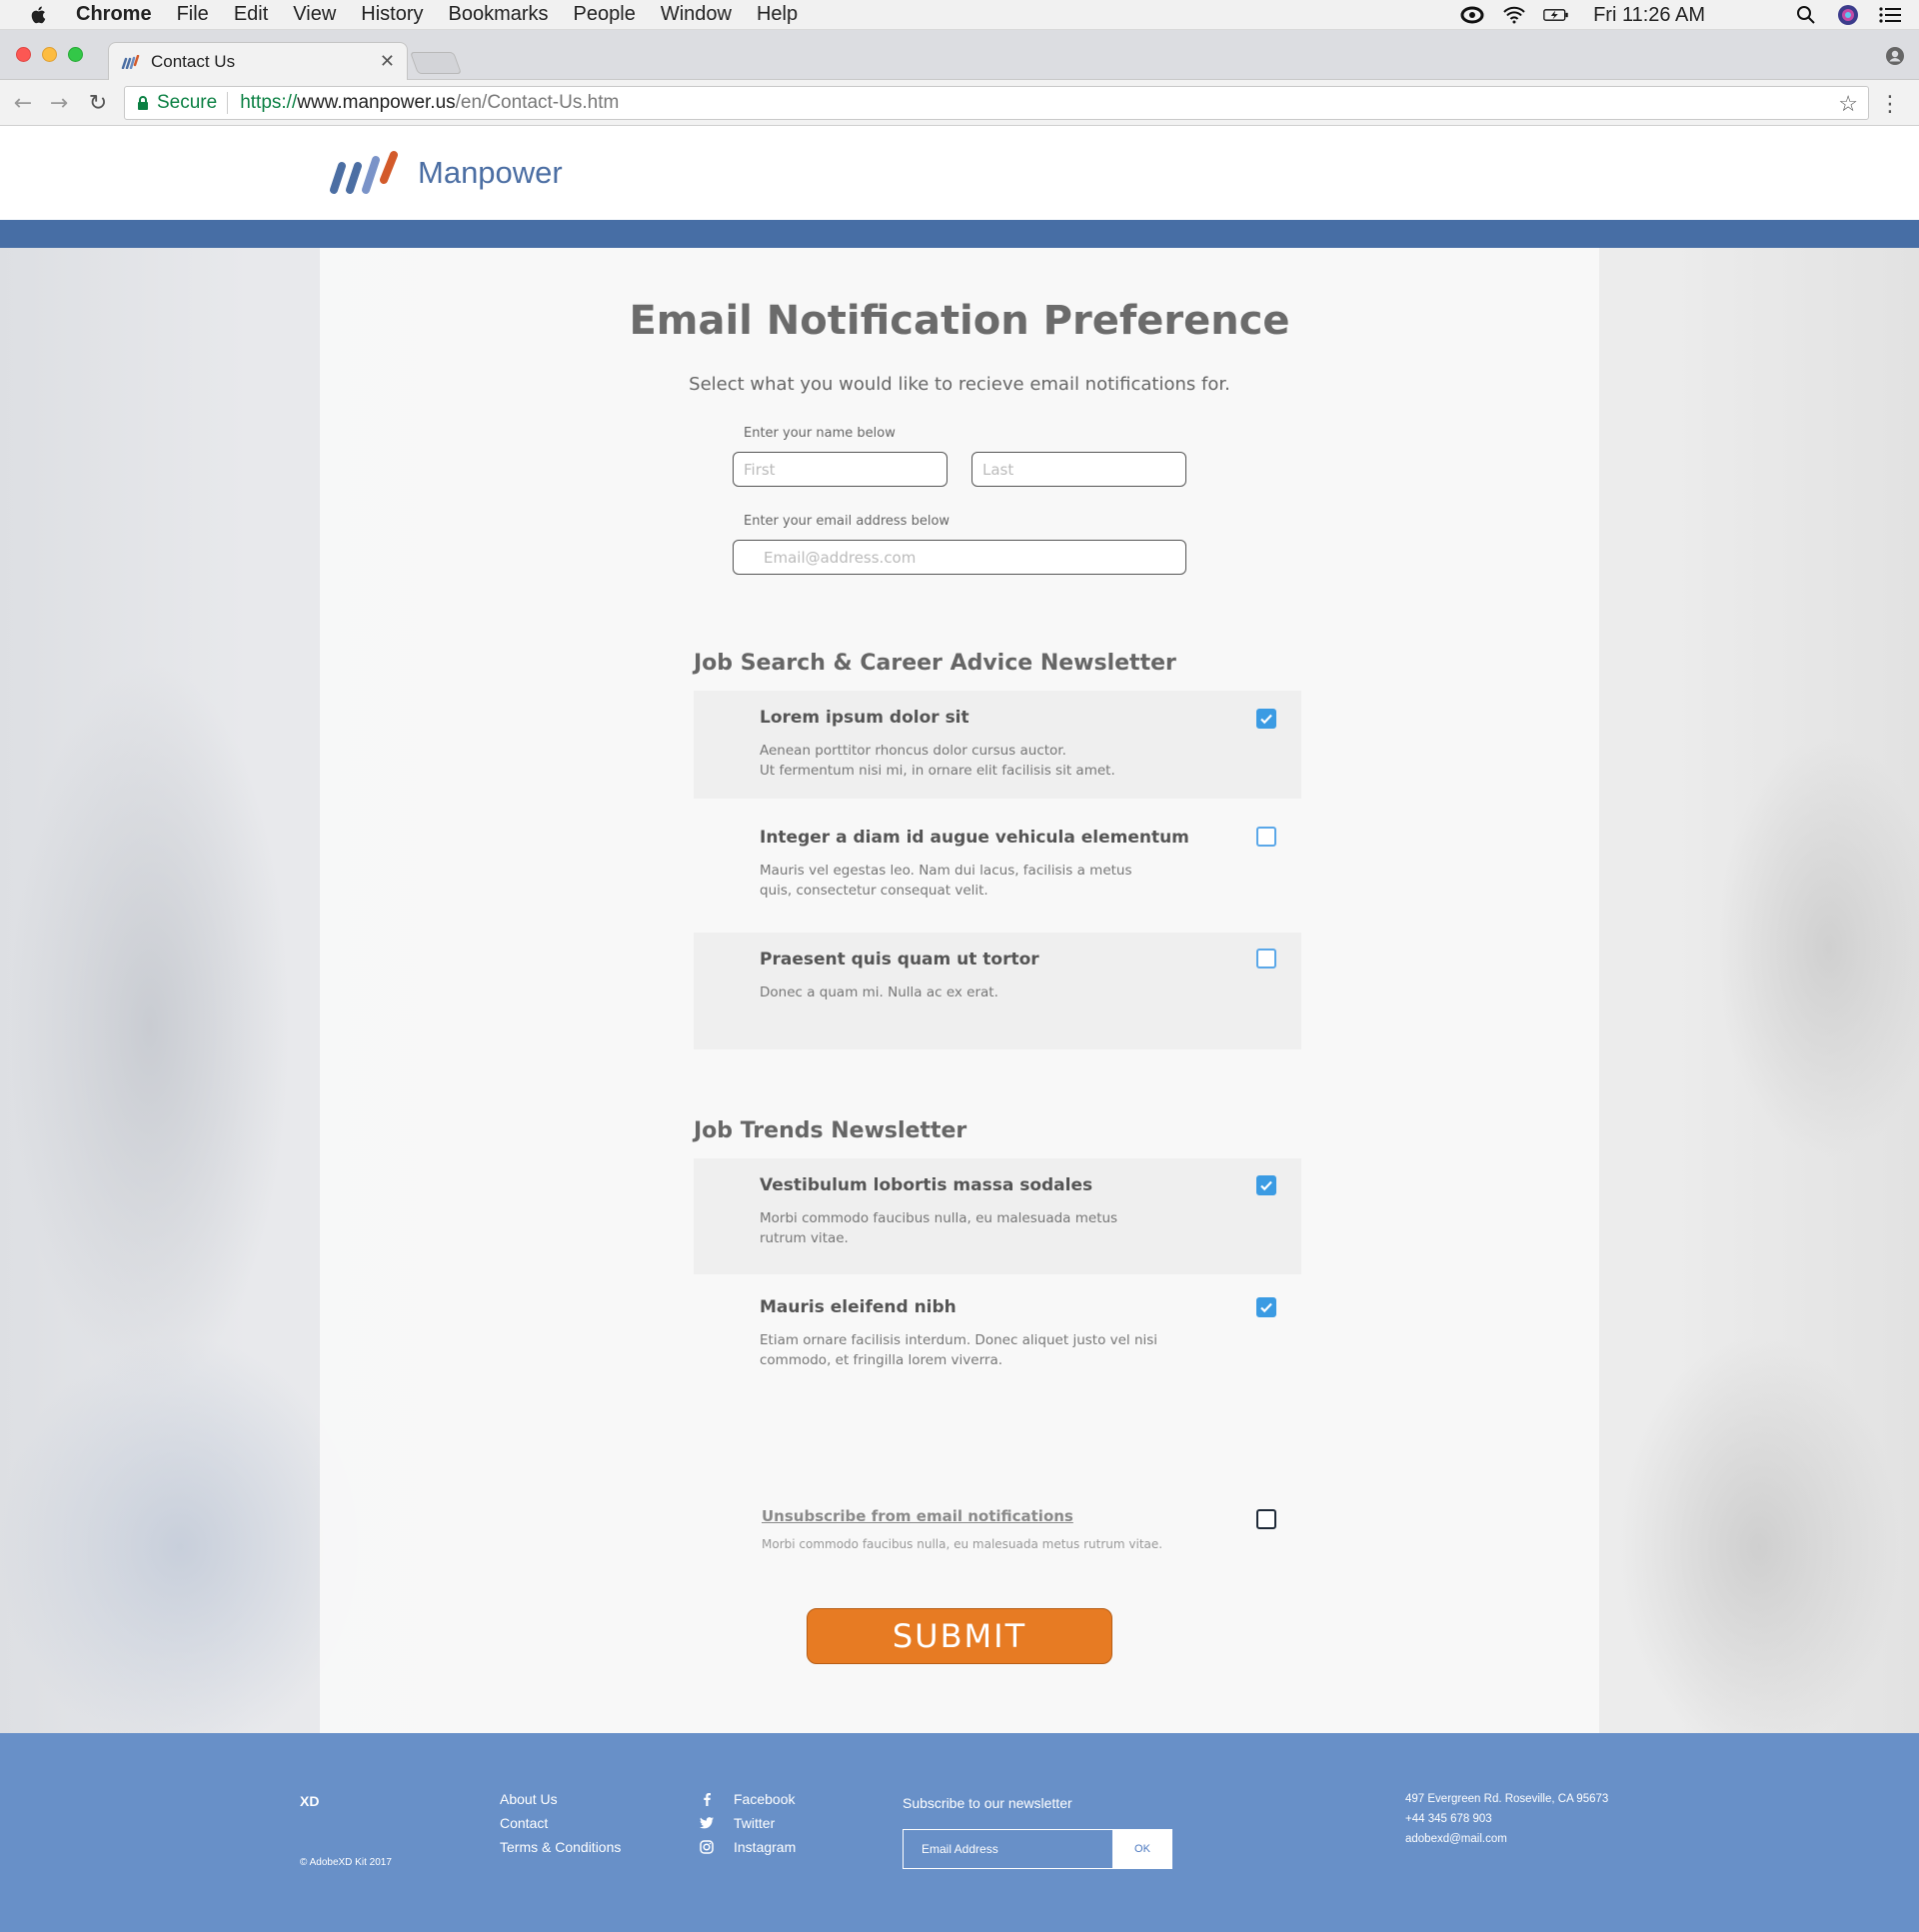  I want to click on tab-title: Contact Us, so click(193, 61).